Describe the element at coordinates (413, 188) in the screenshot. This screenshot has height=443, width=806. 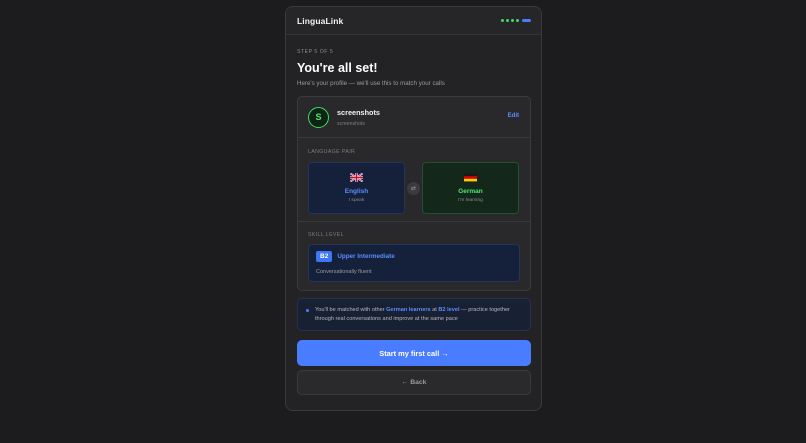
I see `swap-icon: ⇄` at that location.